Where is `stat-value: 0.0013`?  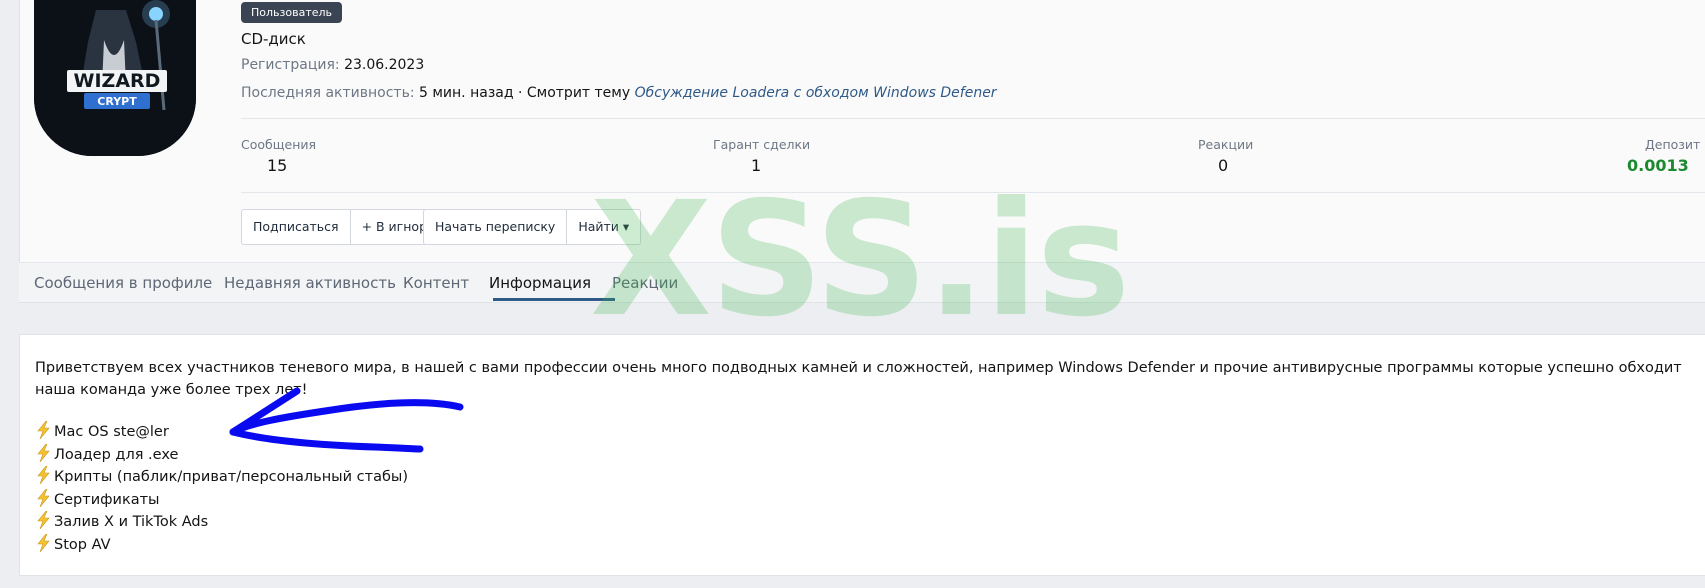
stat-value: 0.0013 is located at coordinates (1663, 165).